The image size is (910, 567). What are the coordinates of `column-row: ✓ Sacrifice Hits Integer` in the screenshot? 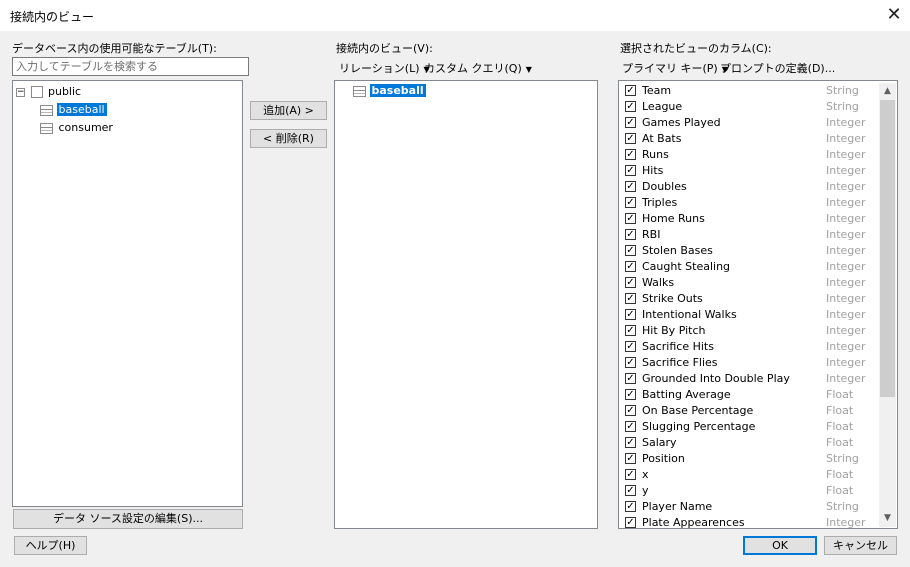 It's located at (749, 347).